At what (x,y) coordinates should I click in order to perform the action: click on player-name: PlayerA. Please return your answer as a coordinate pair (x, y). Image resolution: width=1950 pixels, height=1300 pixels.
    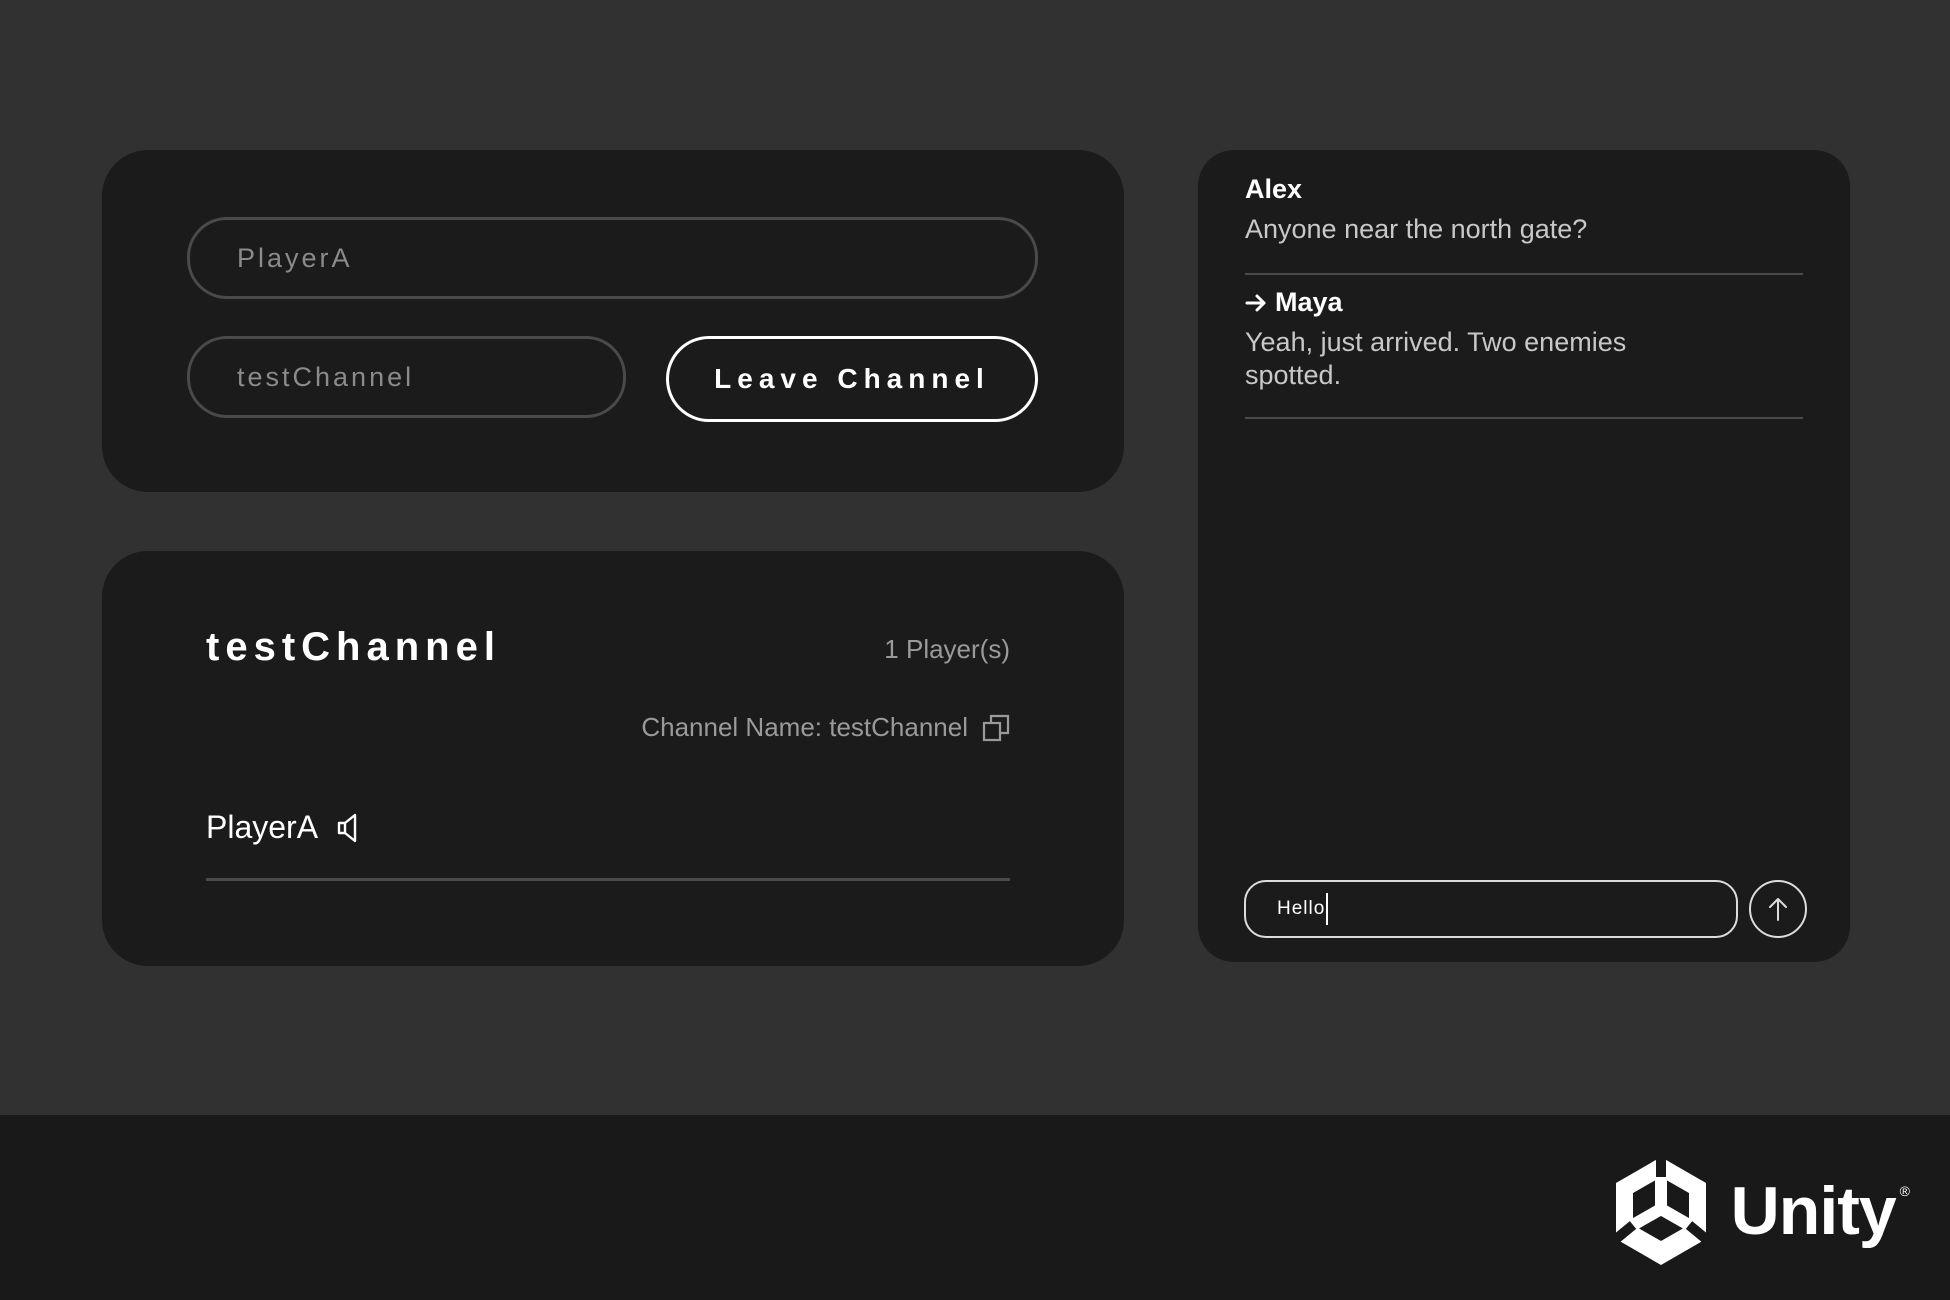
    Looking at the image, I should click on (262, 827).